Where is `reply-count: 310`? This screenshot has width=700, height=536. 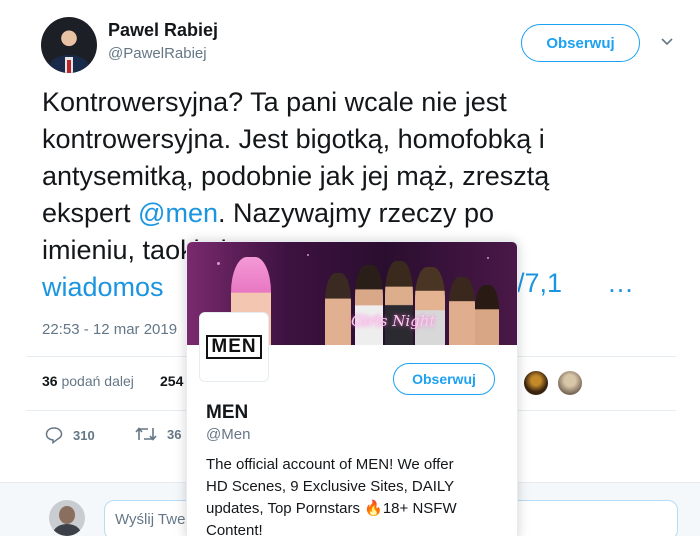 reply-count: 310 is located at coordinates (84, 435).